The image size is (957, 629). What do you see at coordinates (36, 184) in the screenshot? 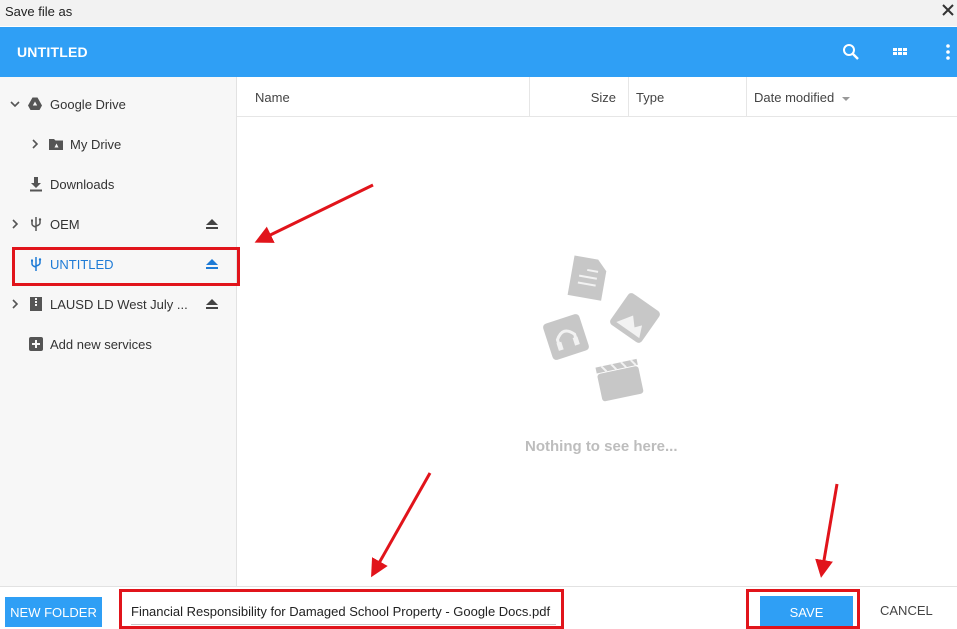
I see `download-icon` at bounding box center [36, 184].